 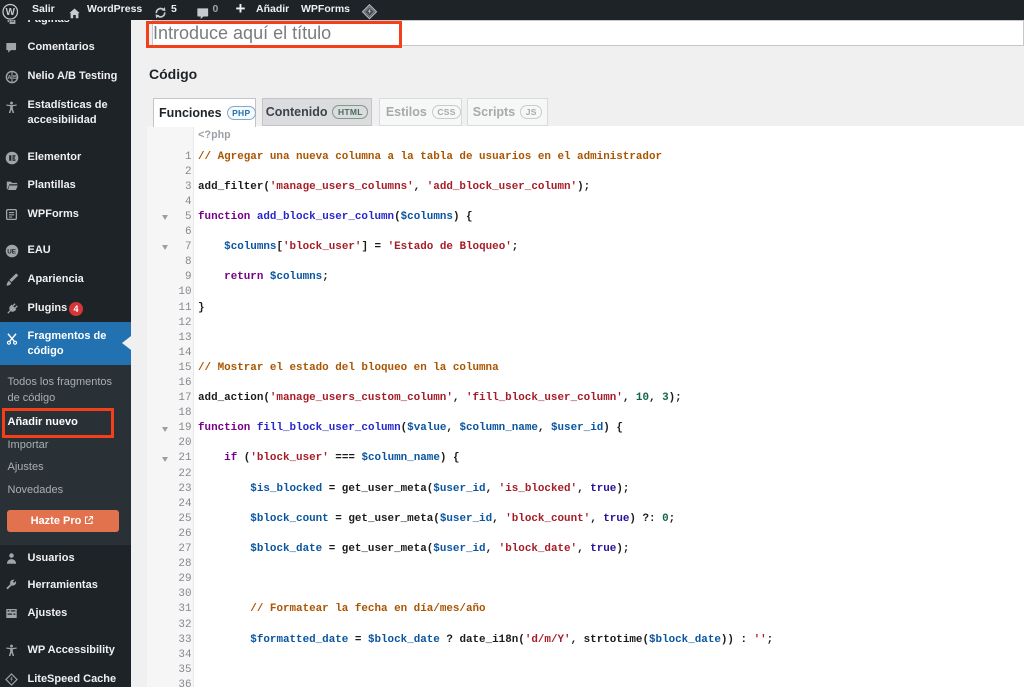 What do you see at coordinates (10, 12) in the screenshot?
I see `svg-text: W` at bounding box center [10, 12].